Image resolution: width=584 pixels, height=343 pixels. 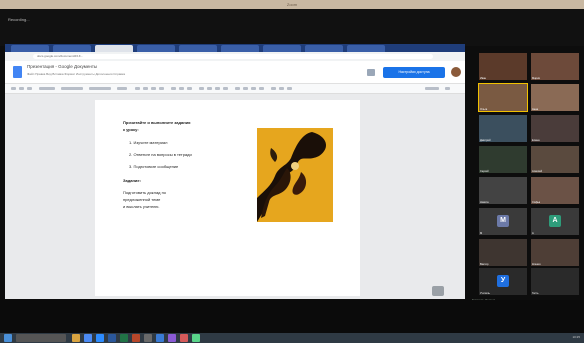 I want to click on doc-line: к уроку:, so click(x=131, y=129).